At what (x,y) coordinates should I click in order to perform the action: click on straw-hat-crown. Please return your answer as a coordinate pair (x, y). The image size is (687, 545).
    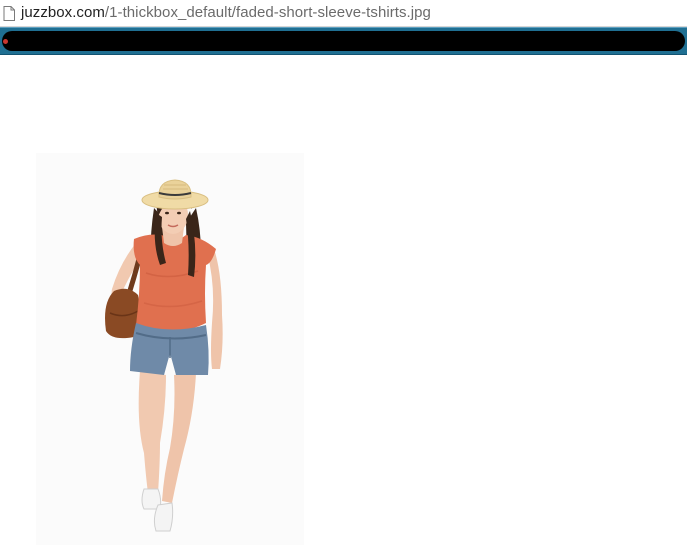
    Looking at the image, I should click on (175, 189).